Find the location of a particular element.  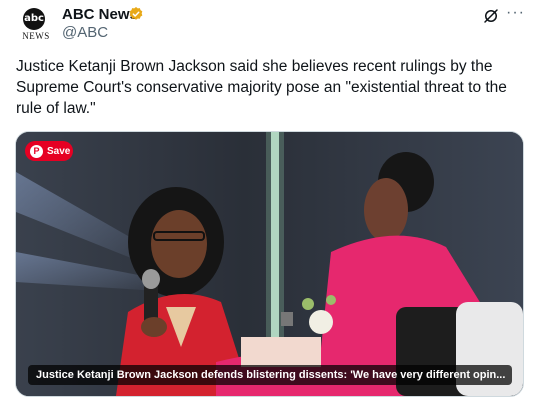

pinterest-save-button: P Save is located at coordinates (49, 151).